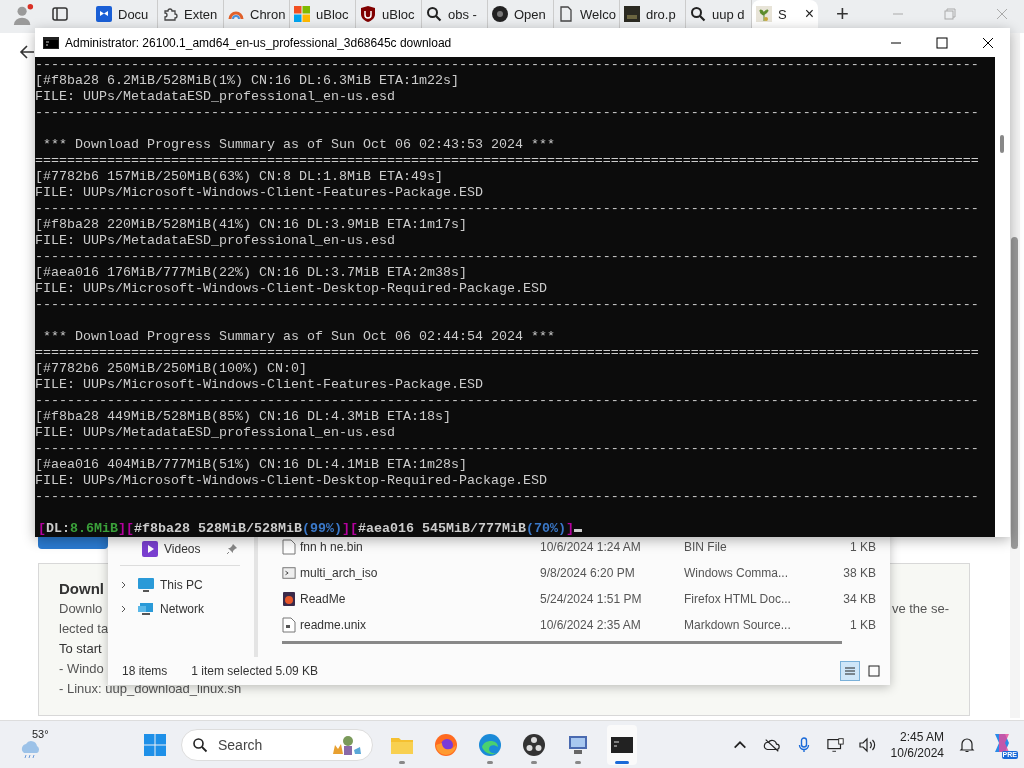 Image resolution: width=1024 pixels, height=768 pixels. Describe the element at coordinates (255, 671) in the screenshot. I see `selection-info: 1 item selected 5.09 KB` at that location.